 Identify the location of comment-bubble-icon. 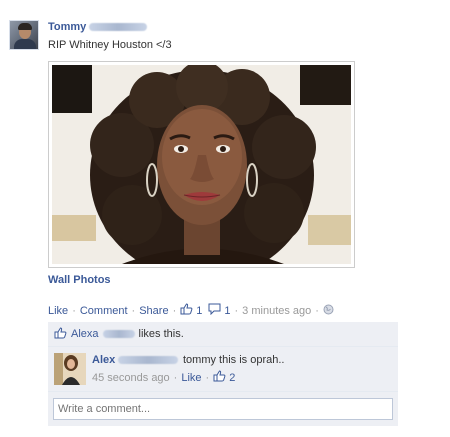
(214, 310).